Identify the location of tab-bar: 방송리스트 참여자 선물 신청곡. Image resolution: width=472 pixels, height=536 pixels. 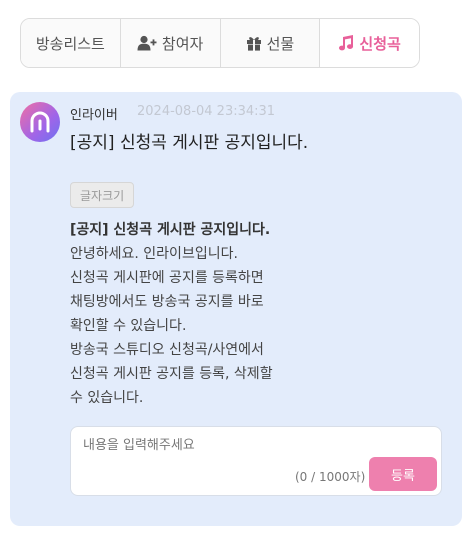
(220, 43).